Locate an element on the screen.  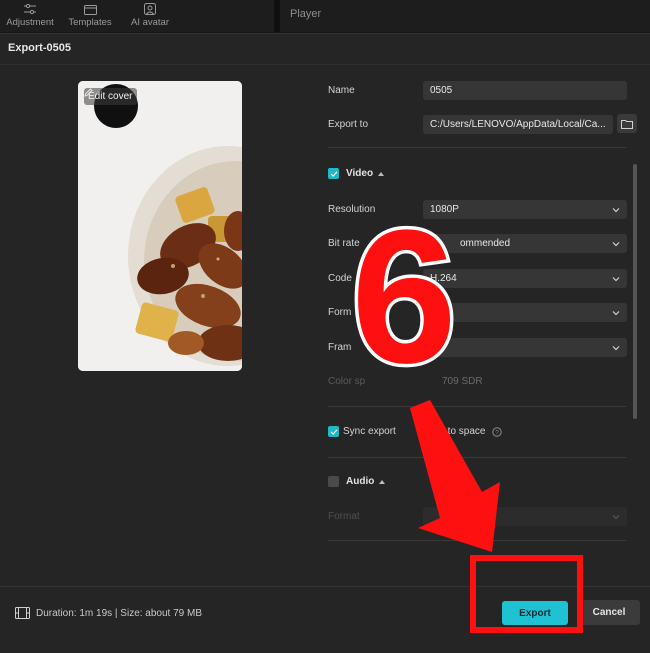
edit-cover-label: Edit cover is located at coordinates (110, 96).